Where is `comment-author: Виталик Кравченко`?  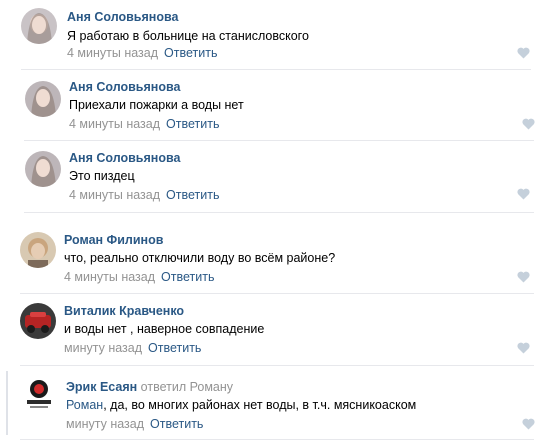 comment-author: Виталик Кравченко is located at coordinates (124, 311).